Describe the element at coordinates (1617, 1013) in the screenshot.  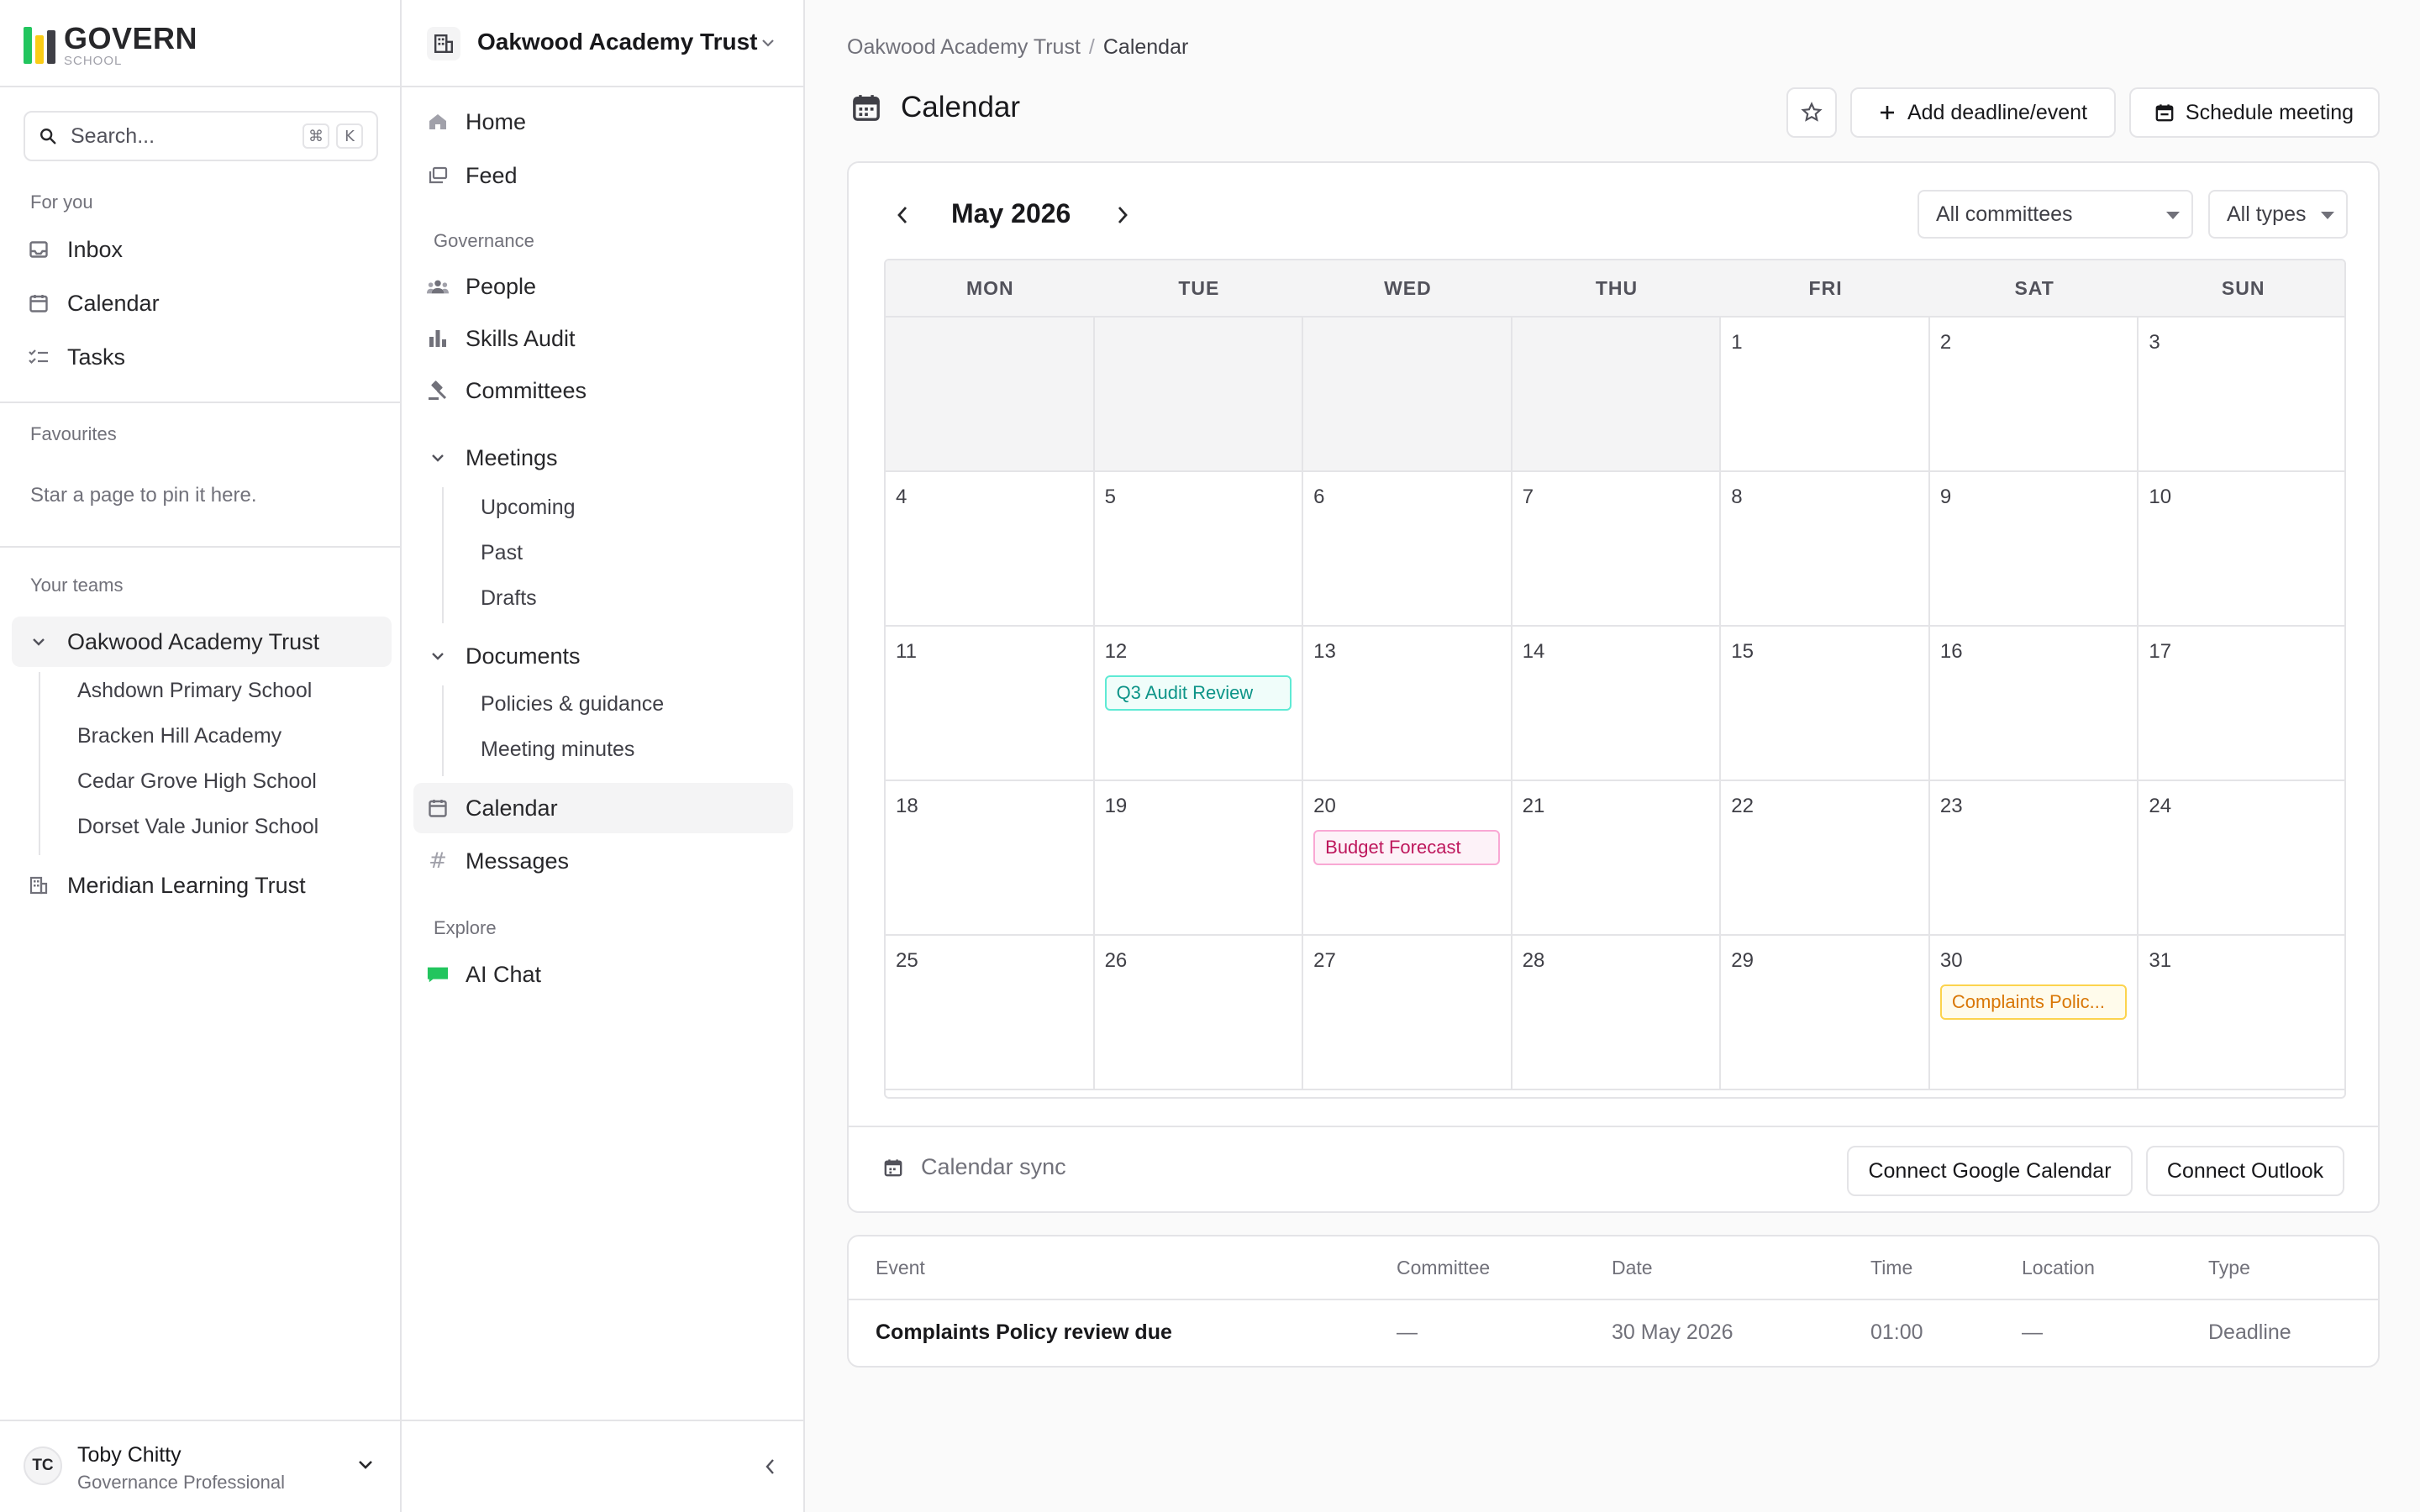
I see `calendar-day-cell: 28` at that location.